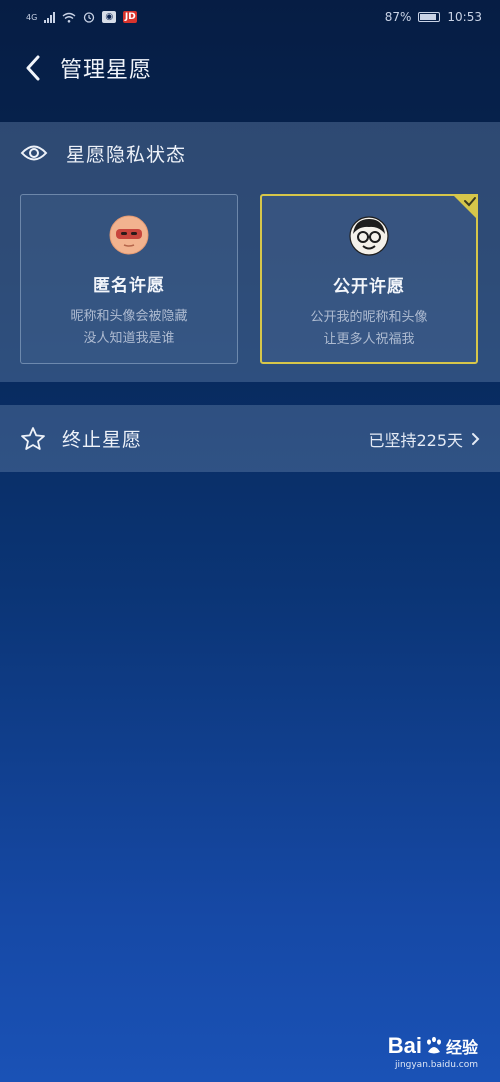 The height and width of the screenshot is (1082, 500). I want to click on public-option-desc: 公开我的昵称和头像 让更多人祝福我, so click(369, 329).